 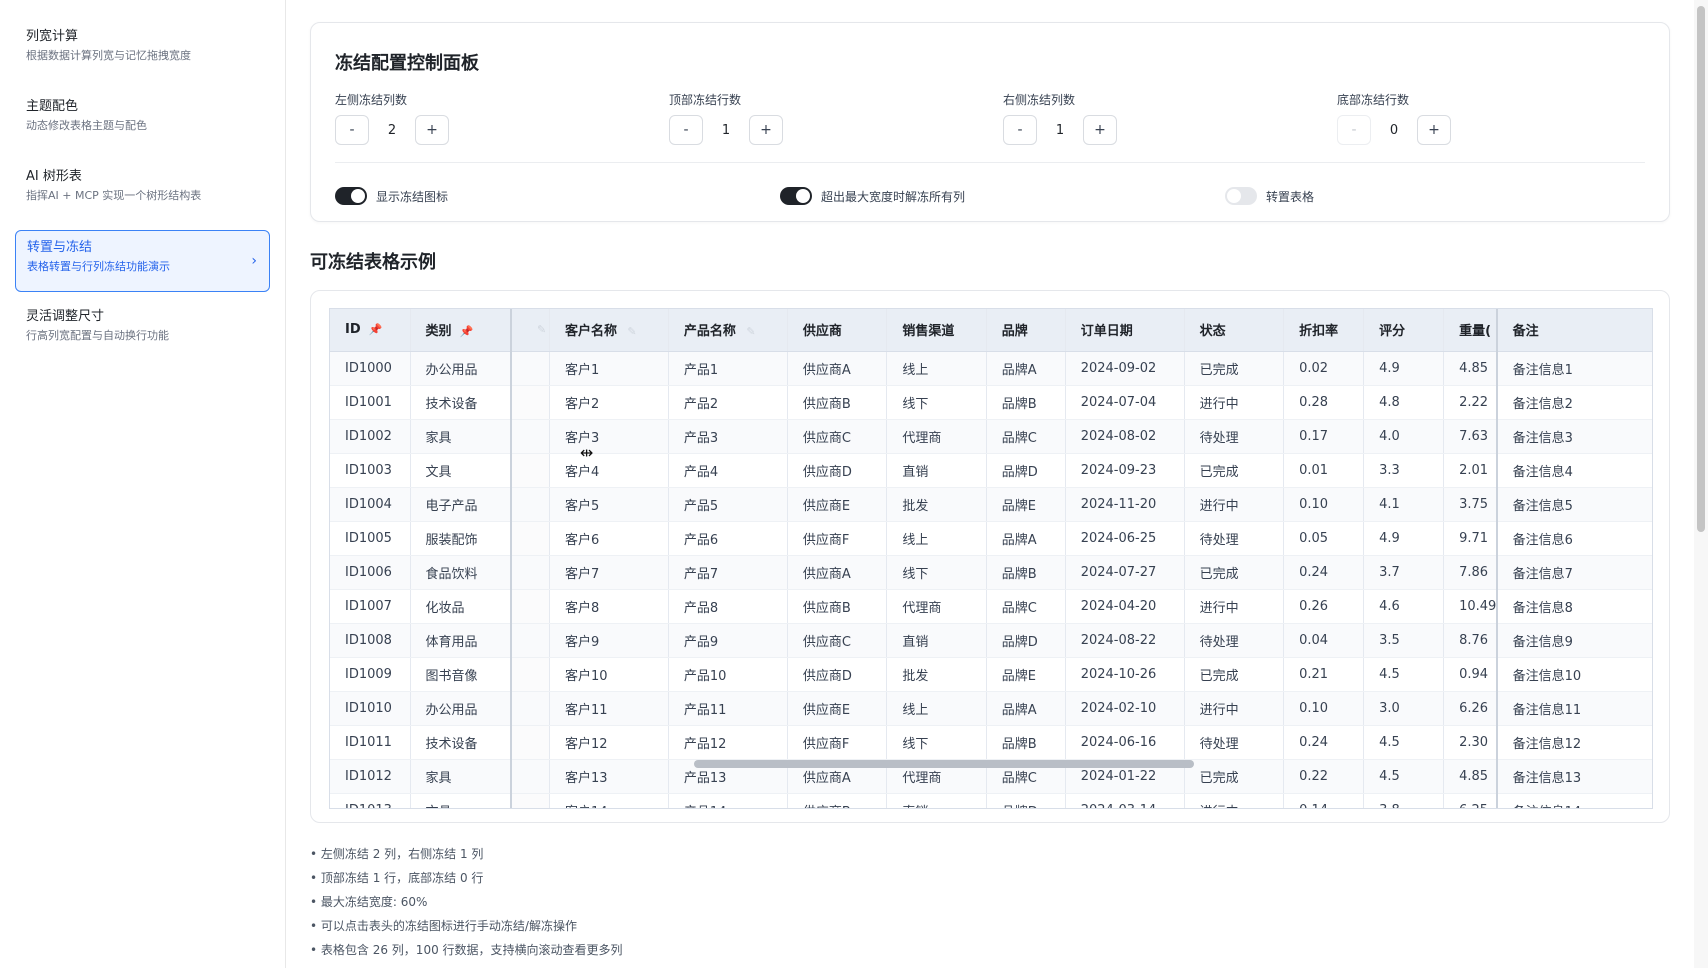 What do you see at coordinates (1026, 674) in the screenshot?
I see `table-cell: 品牌E` at bounding box center [1026, 674].